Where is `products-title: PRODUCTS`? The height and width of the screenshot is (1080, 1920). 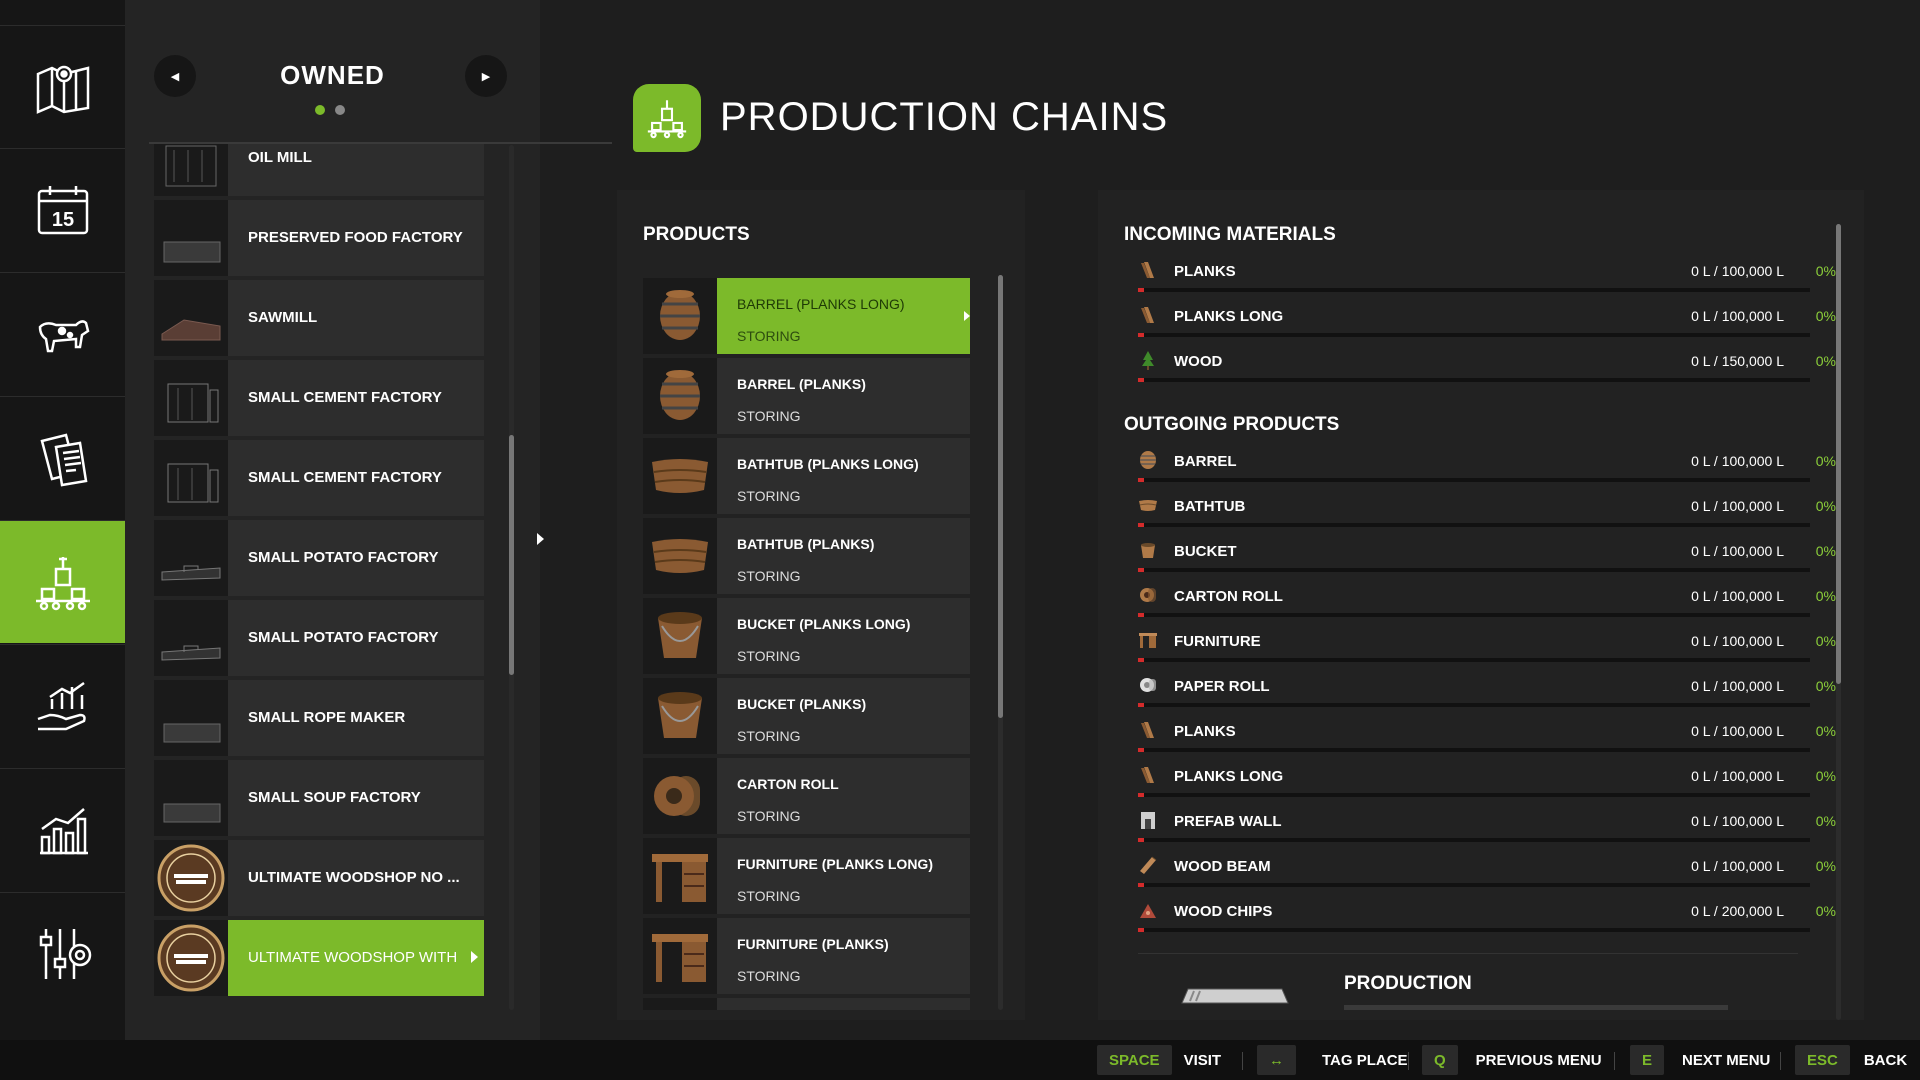 products-title: PRODUCTS is located at coordinates (696, 234).